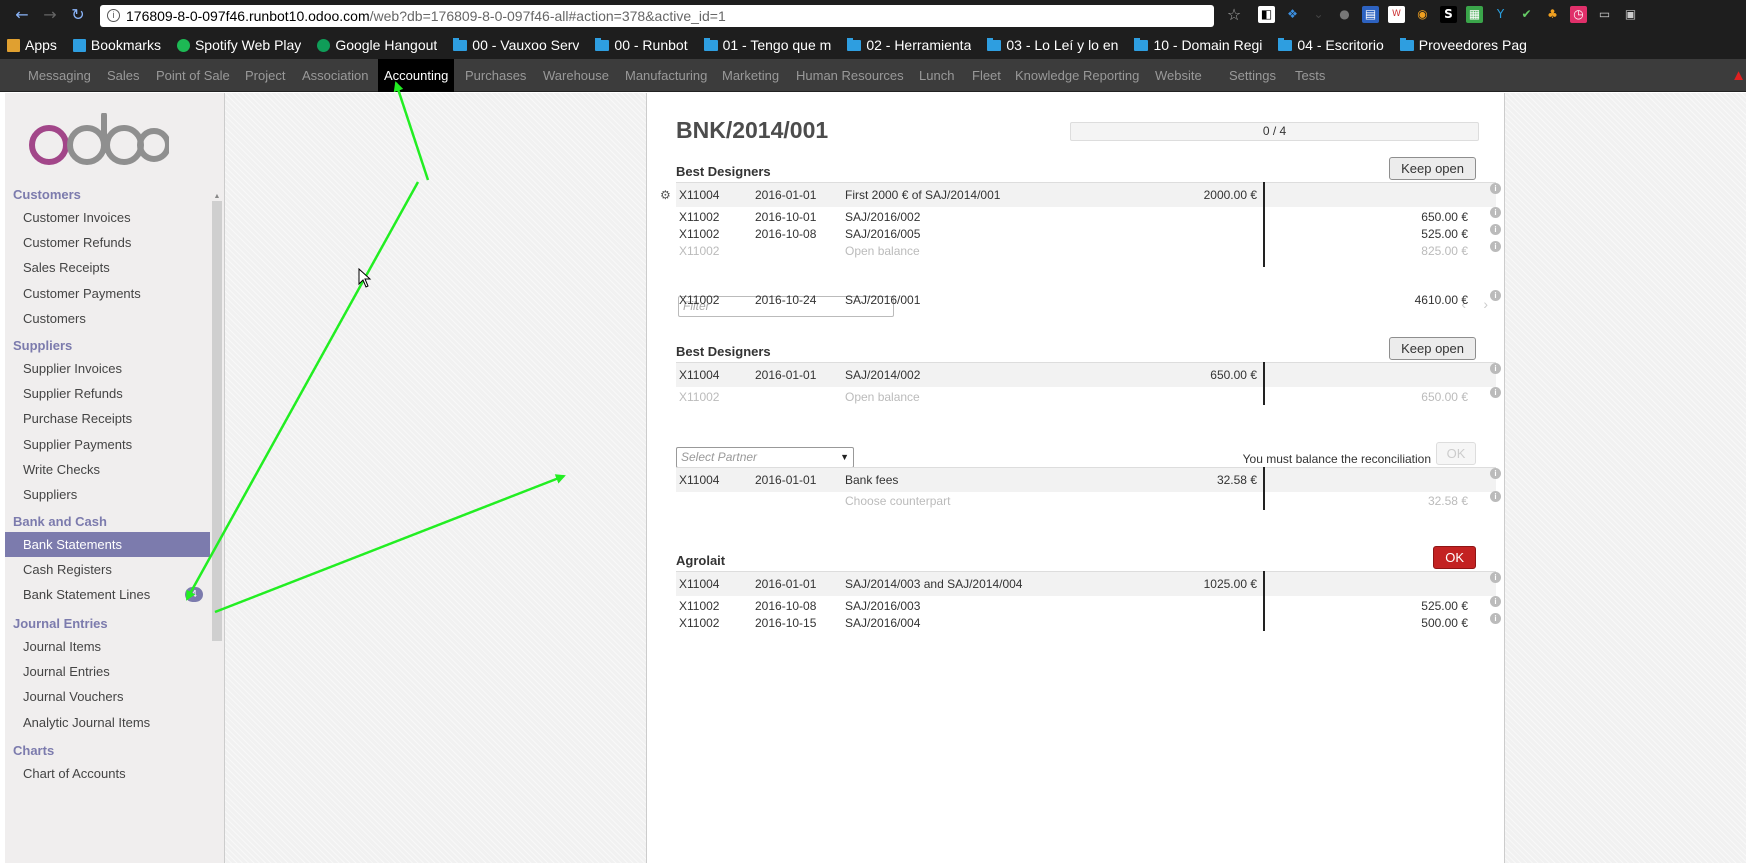 The height and width of the screenshot is (863, 1746). I want to click on sidebar-item-chart-of-accounts: Chart of Accounts, so click(107, 773).